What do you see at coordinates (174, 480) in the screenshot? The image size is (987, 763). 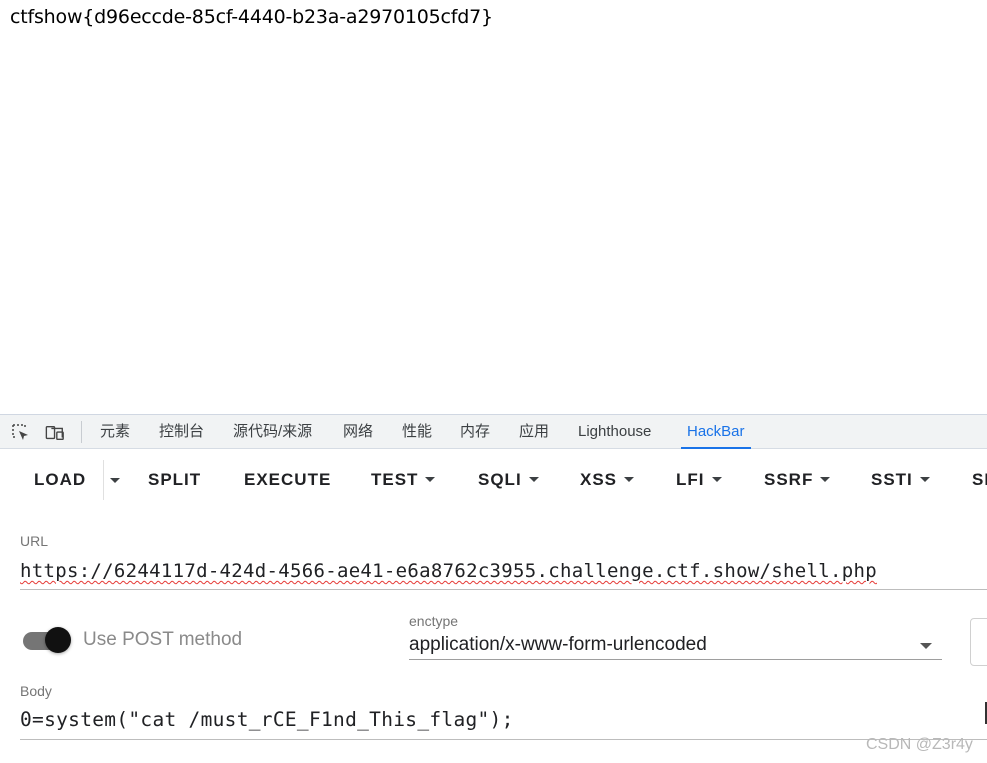 I see `split-button: SPLIT` at bounding box center [174, 480].